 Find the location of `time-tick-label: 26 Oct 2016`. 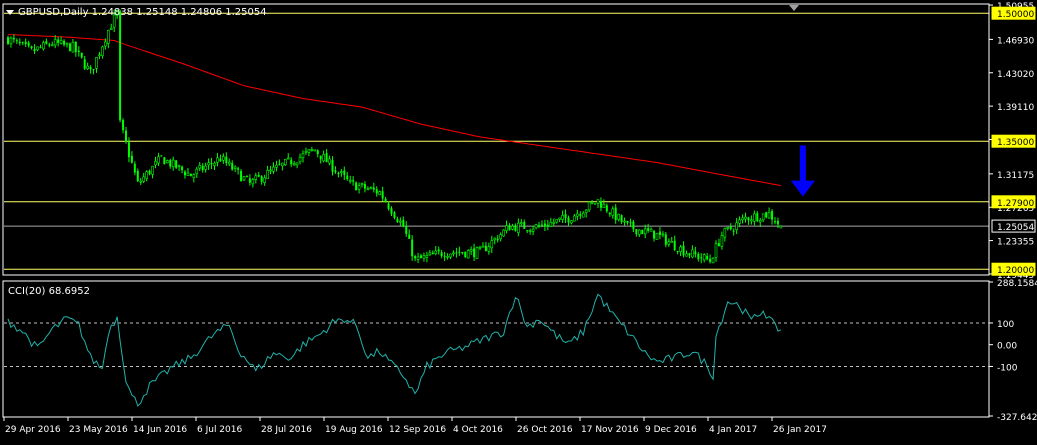

time-tick-label: 26 Oct 2016 is located at coordinates (545, 430).